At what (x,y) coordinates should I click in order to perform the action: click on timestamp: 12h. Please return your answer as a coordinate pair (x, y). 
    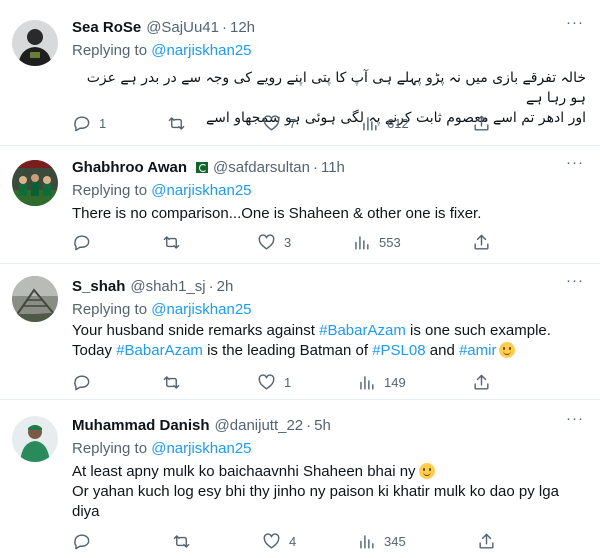
    Looking at the image, I should click on (242, 27).